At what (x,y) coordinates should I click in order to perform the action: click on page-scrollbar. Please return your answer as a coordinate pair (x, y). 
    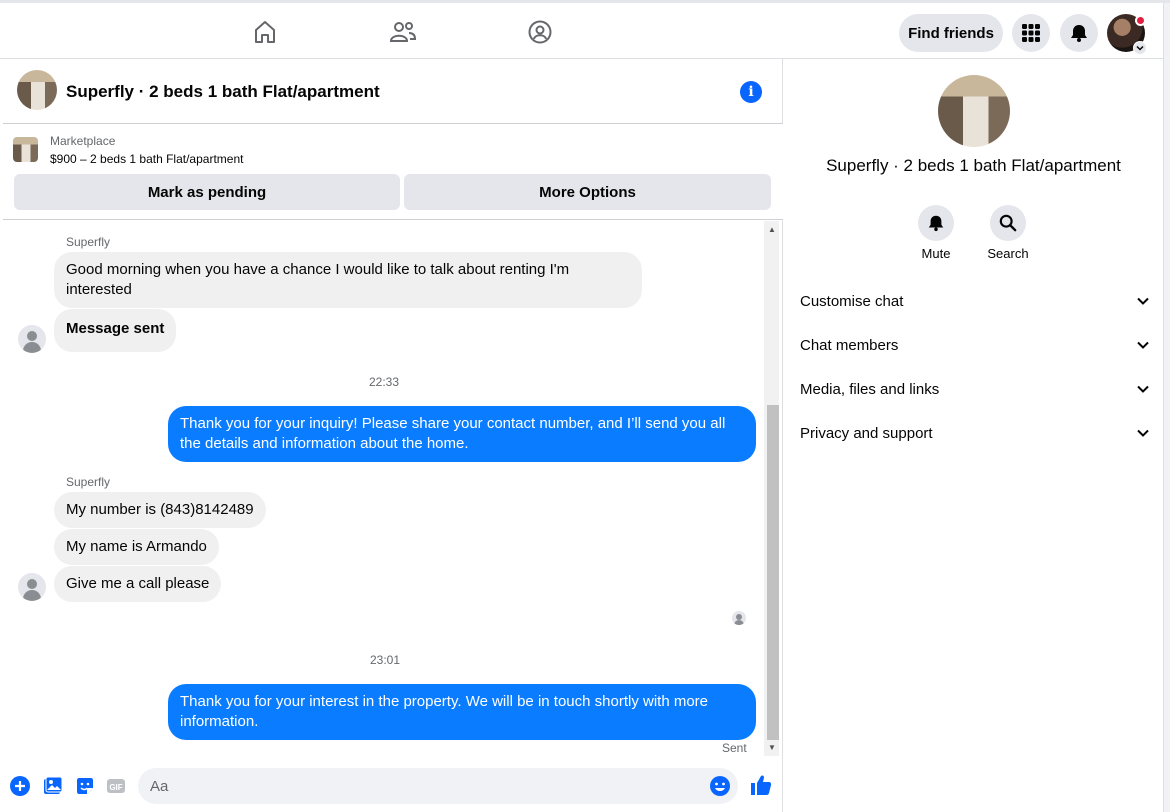
    Looking at the image, I should click on (1166, 407).